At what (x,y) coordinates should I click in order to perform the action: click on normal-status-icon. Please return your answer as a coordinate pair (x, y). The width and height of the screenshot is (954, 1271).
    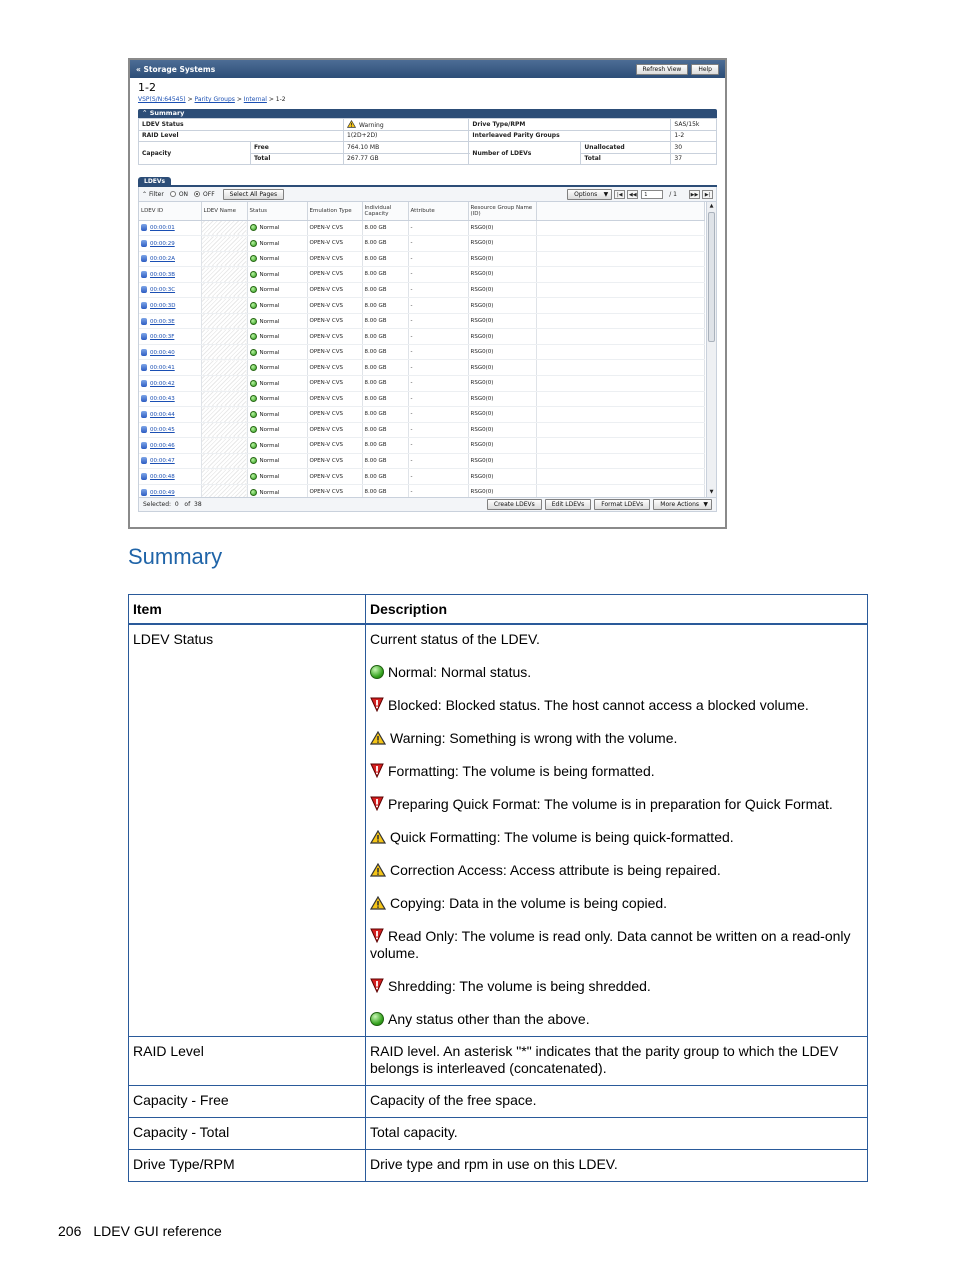
    Looking at the image, I should click on (253, 228).